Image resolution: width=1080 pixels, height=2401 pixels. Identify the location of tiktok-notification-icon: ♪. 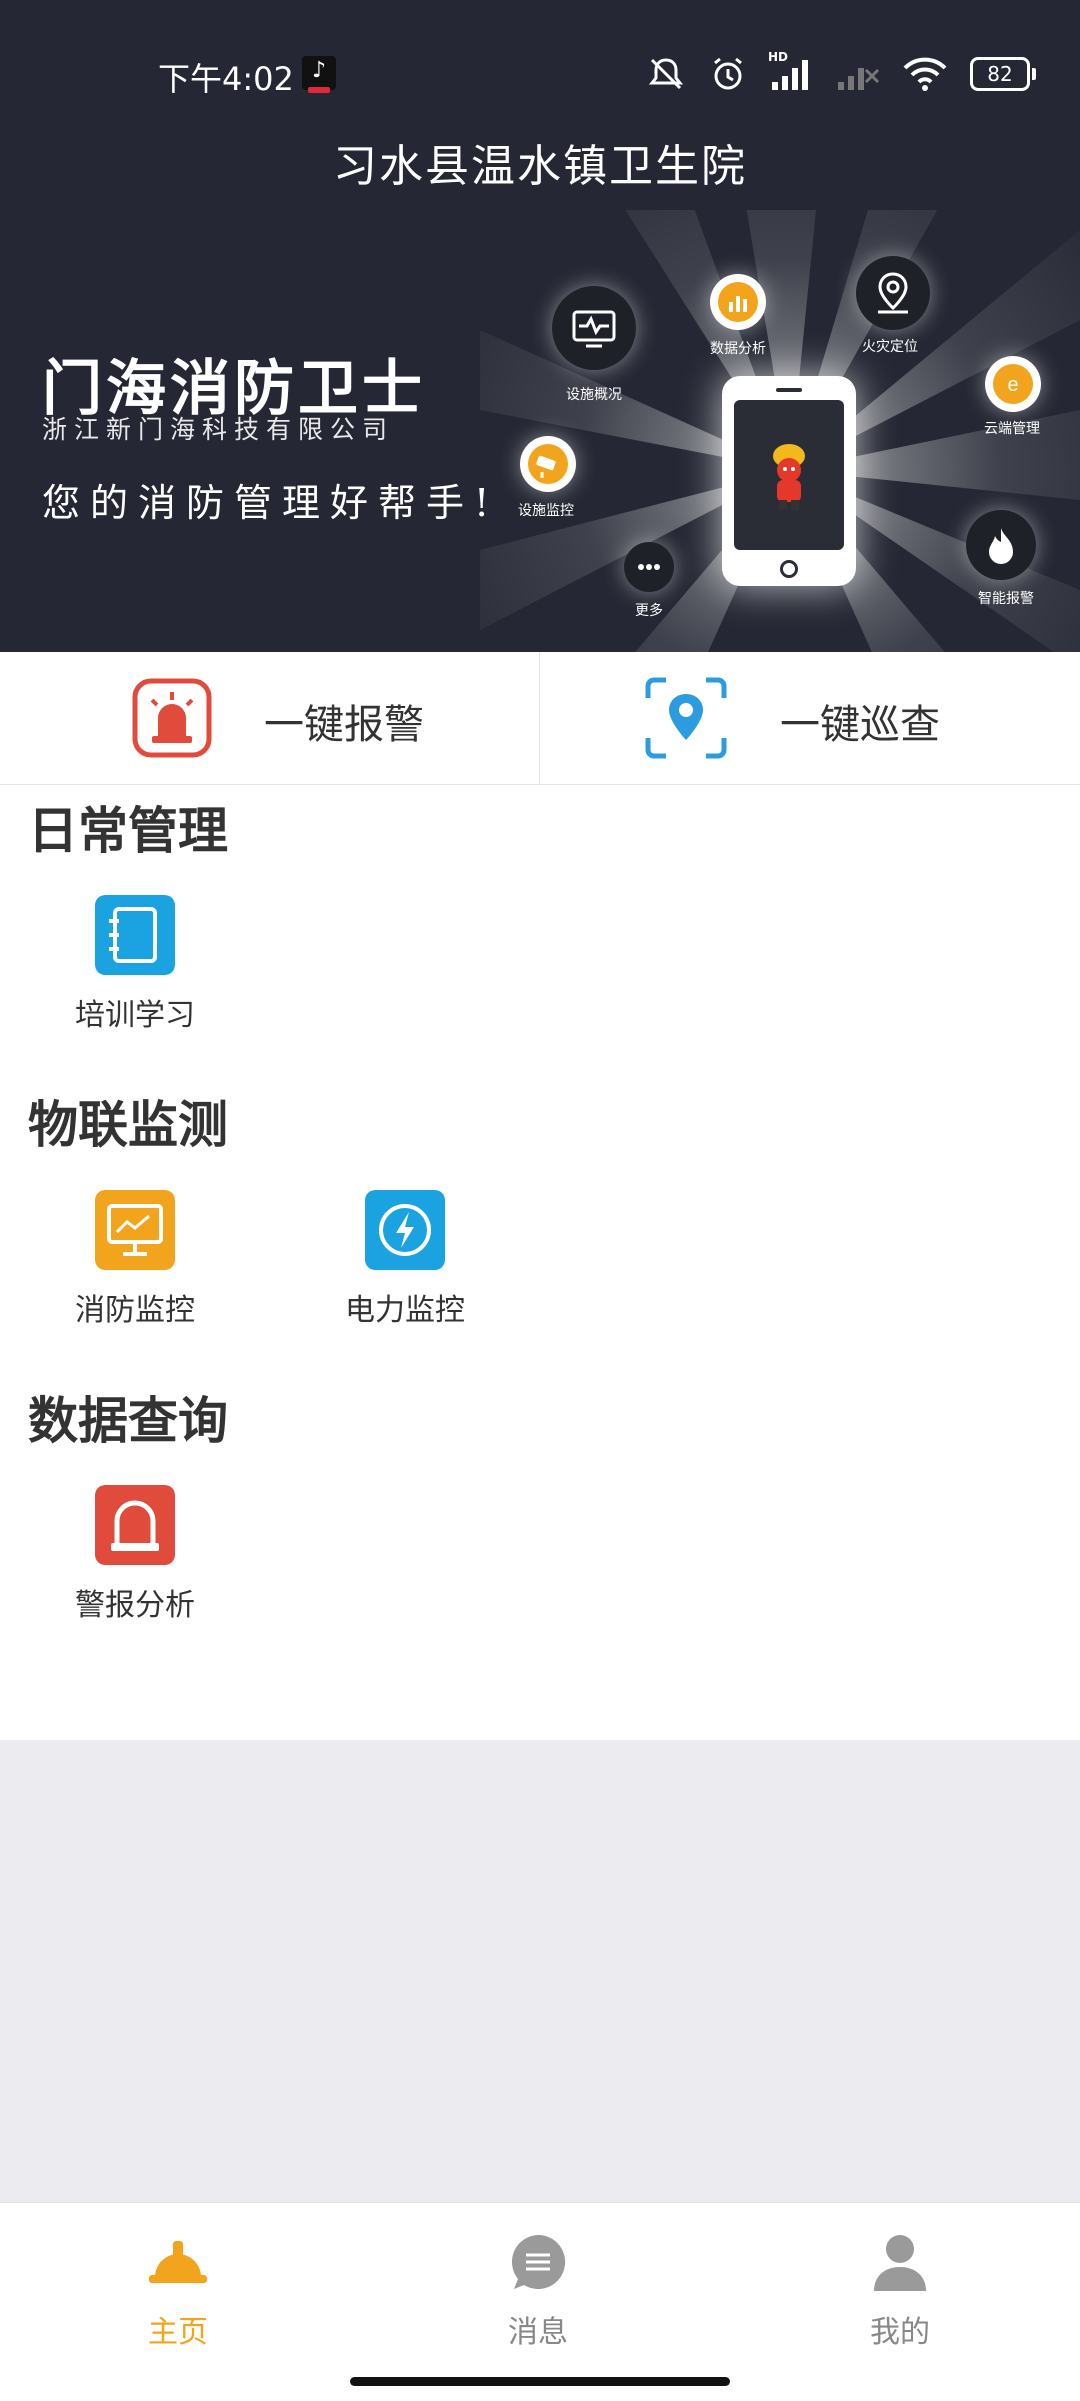
(319, 74).